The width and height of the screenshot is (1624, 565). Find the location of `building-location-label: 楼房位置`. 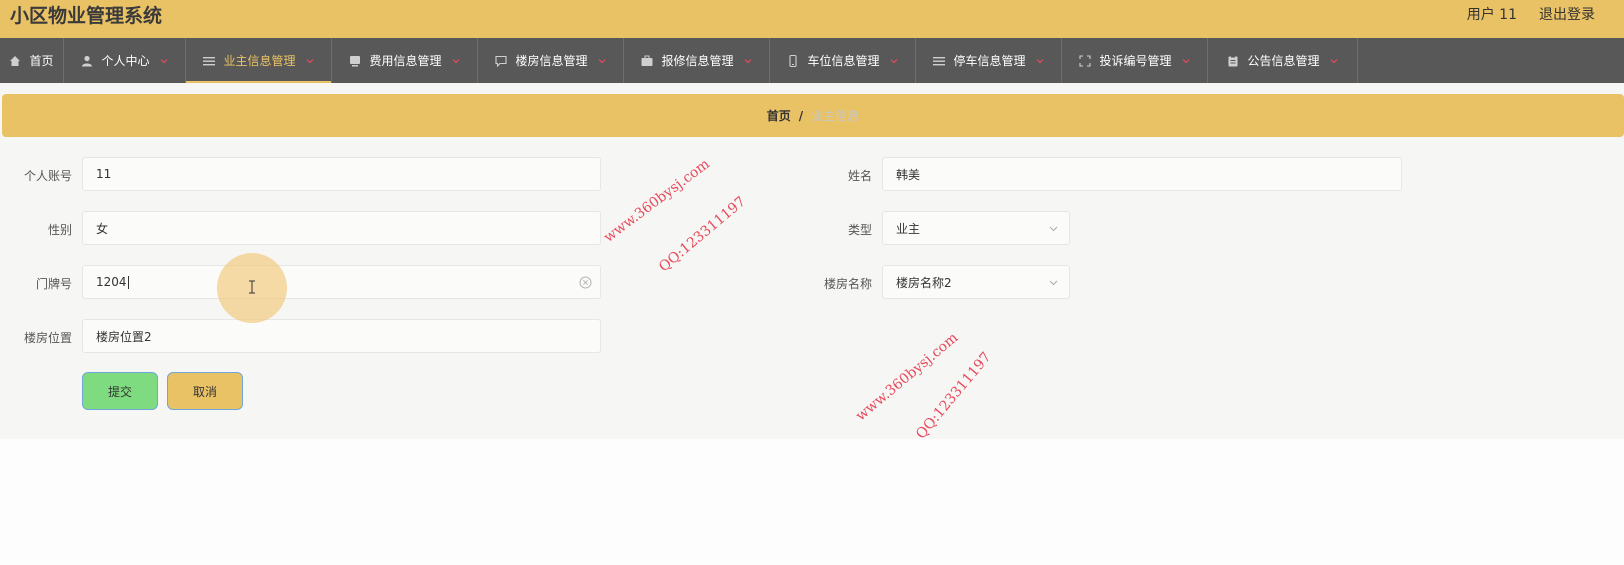

building-location-label: 楼房位置 is located at coordinates (47, 338).